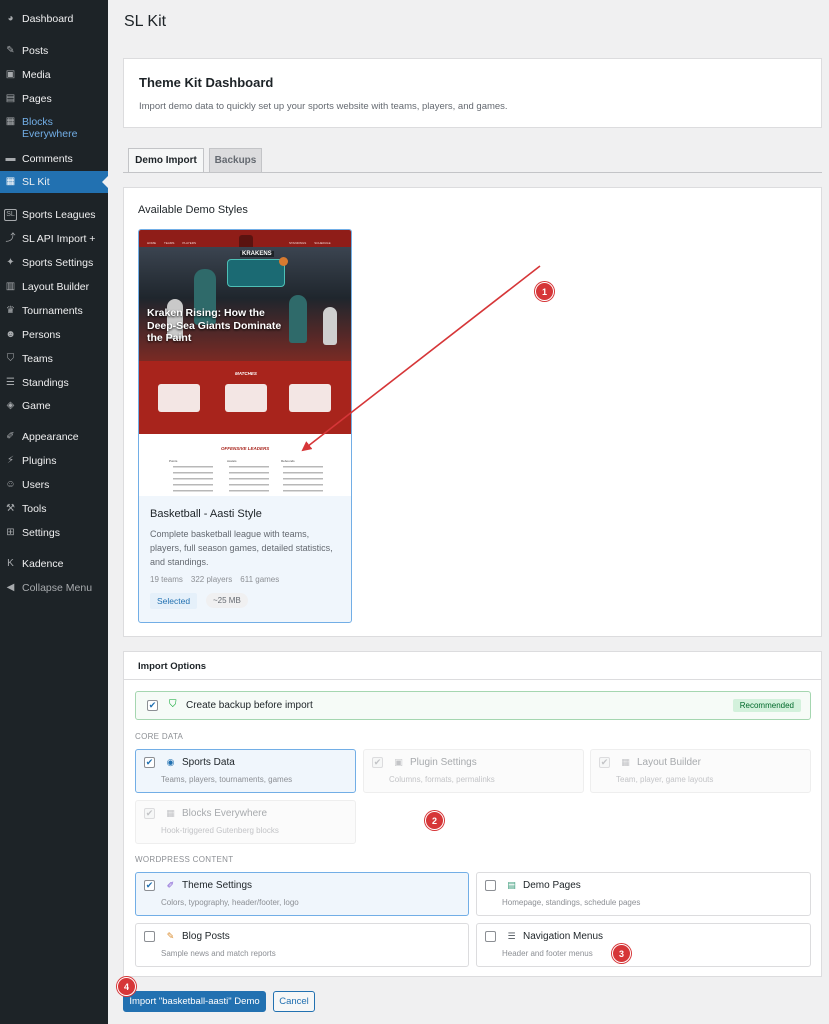  Describe the element at coordinates (10, 310) in the screenshot. I see `trophy-icon: ♛` at that location.